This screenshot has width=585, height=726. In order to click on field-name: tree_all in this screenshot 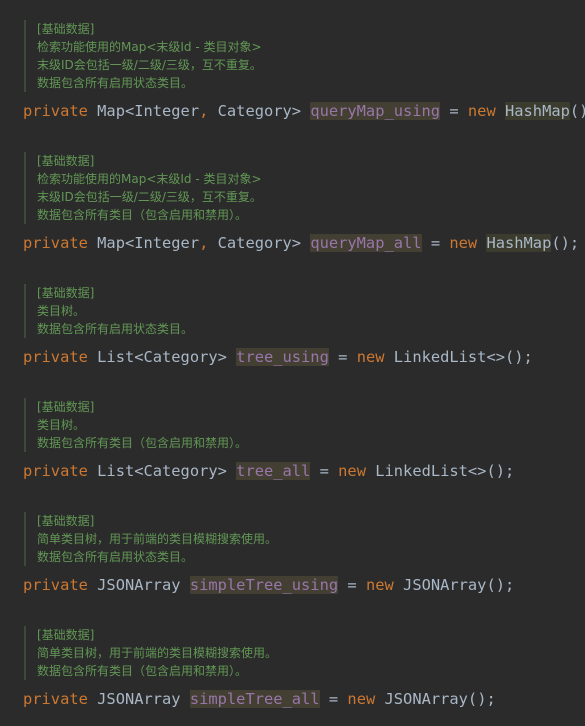, I will do `click(273, 471)`.